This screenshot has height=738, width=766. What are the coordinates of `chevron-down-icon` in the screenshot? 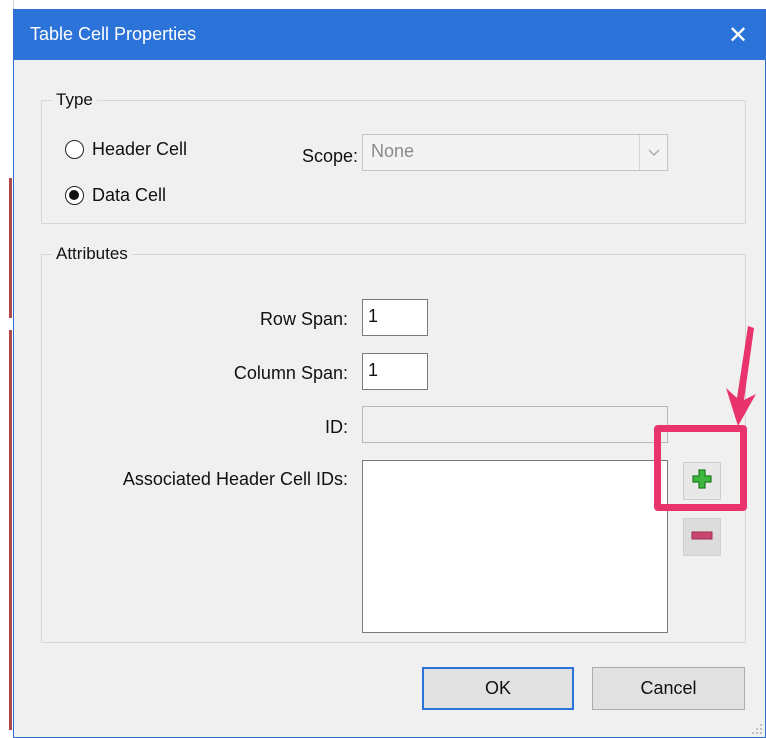 It's located at (653, 152).